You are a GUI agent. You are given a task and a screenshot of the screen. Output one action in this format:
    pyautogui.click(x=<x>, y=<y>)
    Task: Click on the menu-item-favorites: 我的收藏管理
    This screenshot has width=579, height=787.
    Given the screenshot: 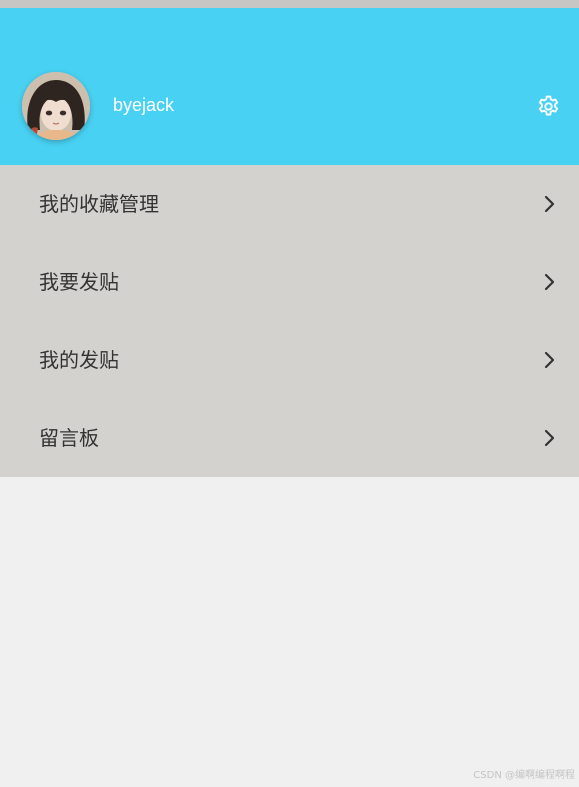 What is the action you would take?
    pyautogui.click(x=289, y=204)
    